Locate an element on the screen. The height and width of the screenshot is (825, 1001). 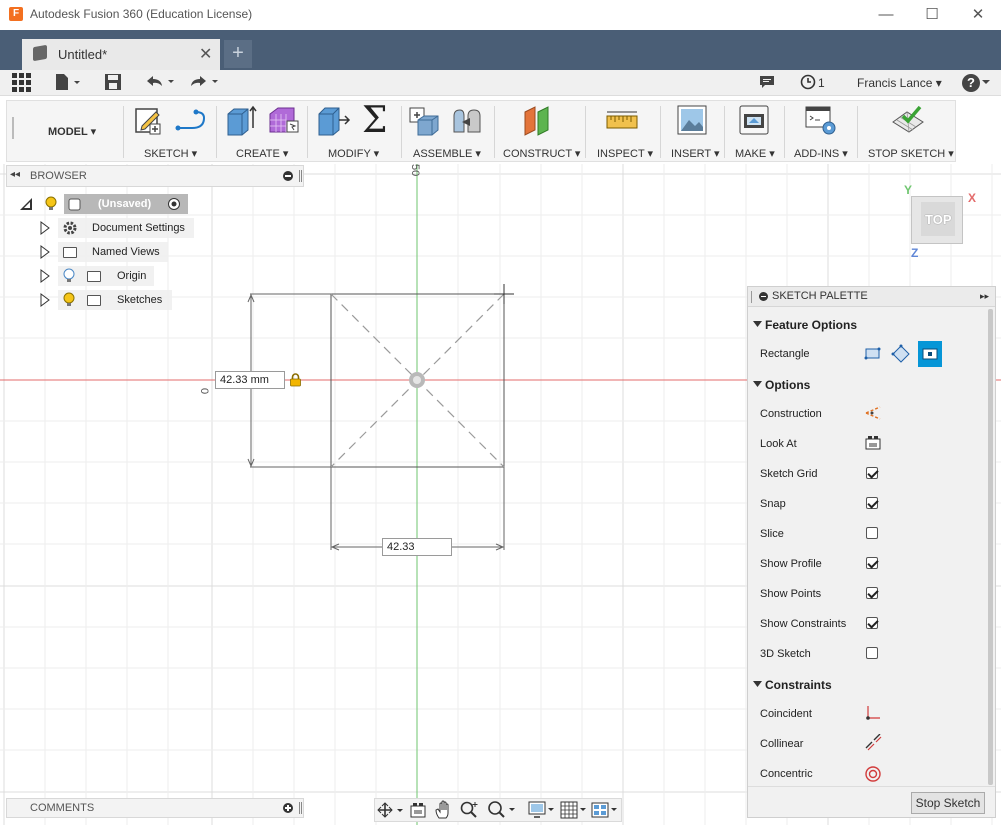
3d-print-icon is located at coordinates (754, 120).